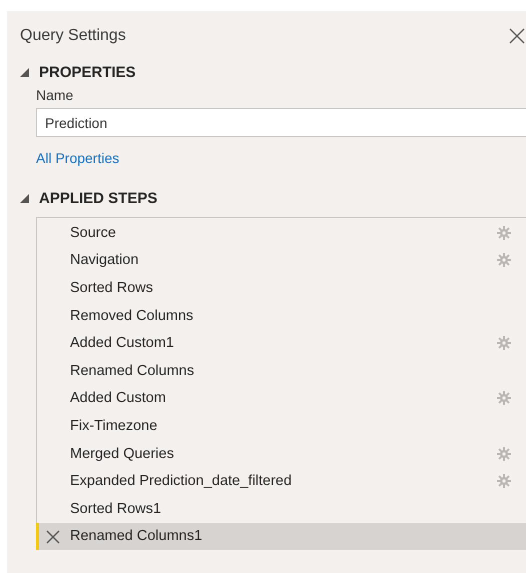 The height and width of the screenshot is (573, 526). Describe the element at coordinates (122, 343) in the screenshot. I see `step-label: Added Custom1` at that location.